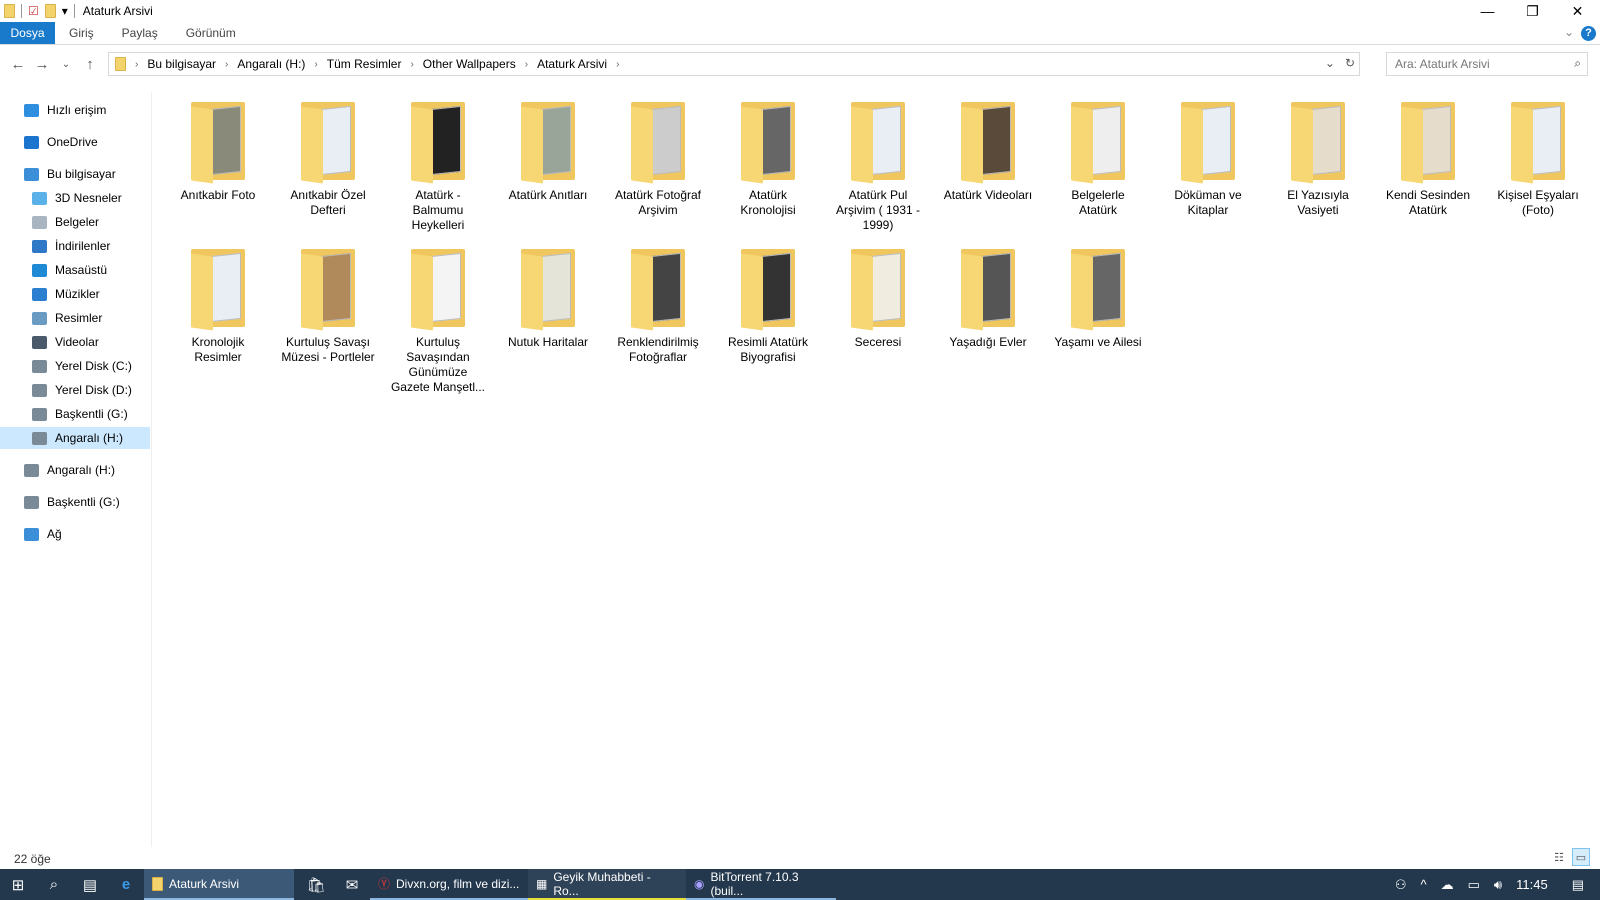 This screenshot has width=1600, height=900. Describe the element at coordinates (1487, 11) in the screenshot. I see `minimize-button: —` at that location.